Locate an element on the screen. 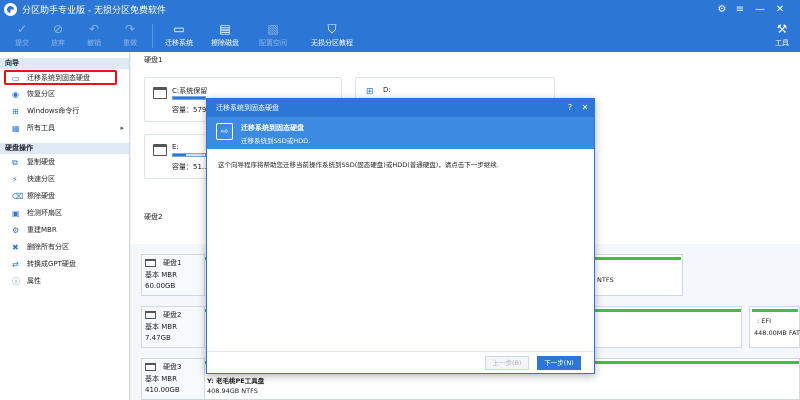  disk3-part-name: Y: 老毛桃PE工具盘 is located at coordinates (236, 381).